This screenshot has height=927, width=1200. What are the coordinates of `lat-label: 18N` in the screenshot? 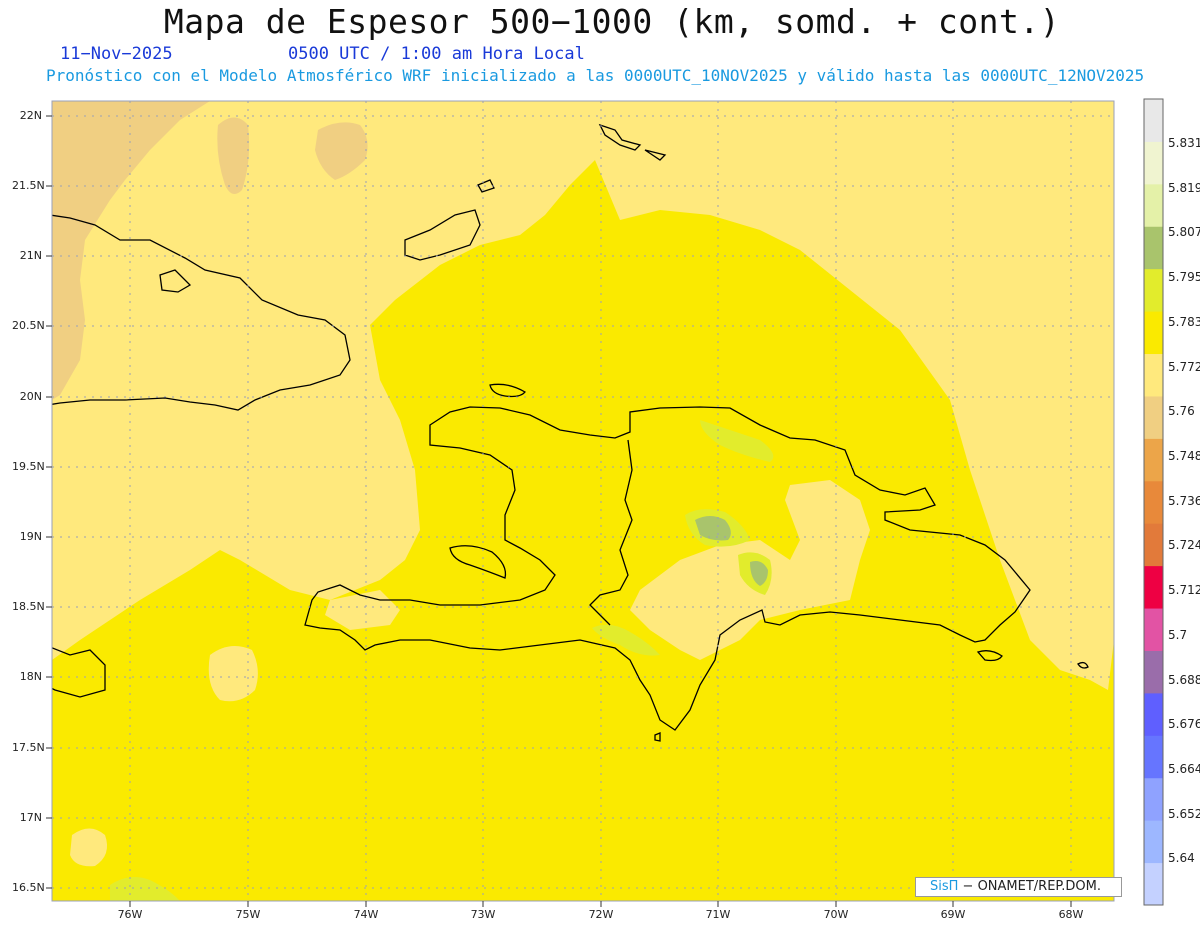 It's located at (30, 676).